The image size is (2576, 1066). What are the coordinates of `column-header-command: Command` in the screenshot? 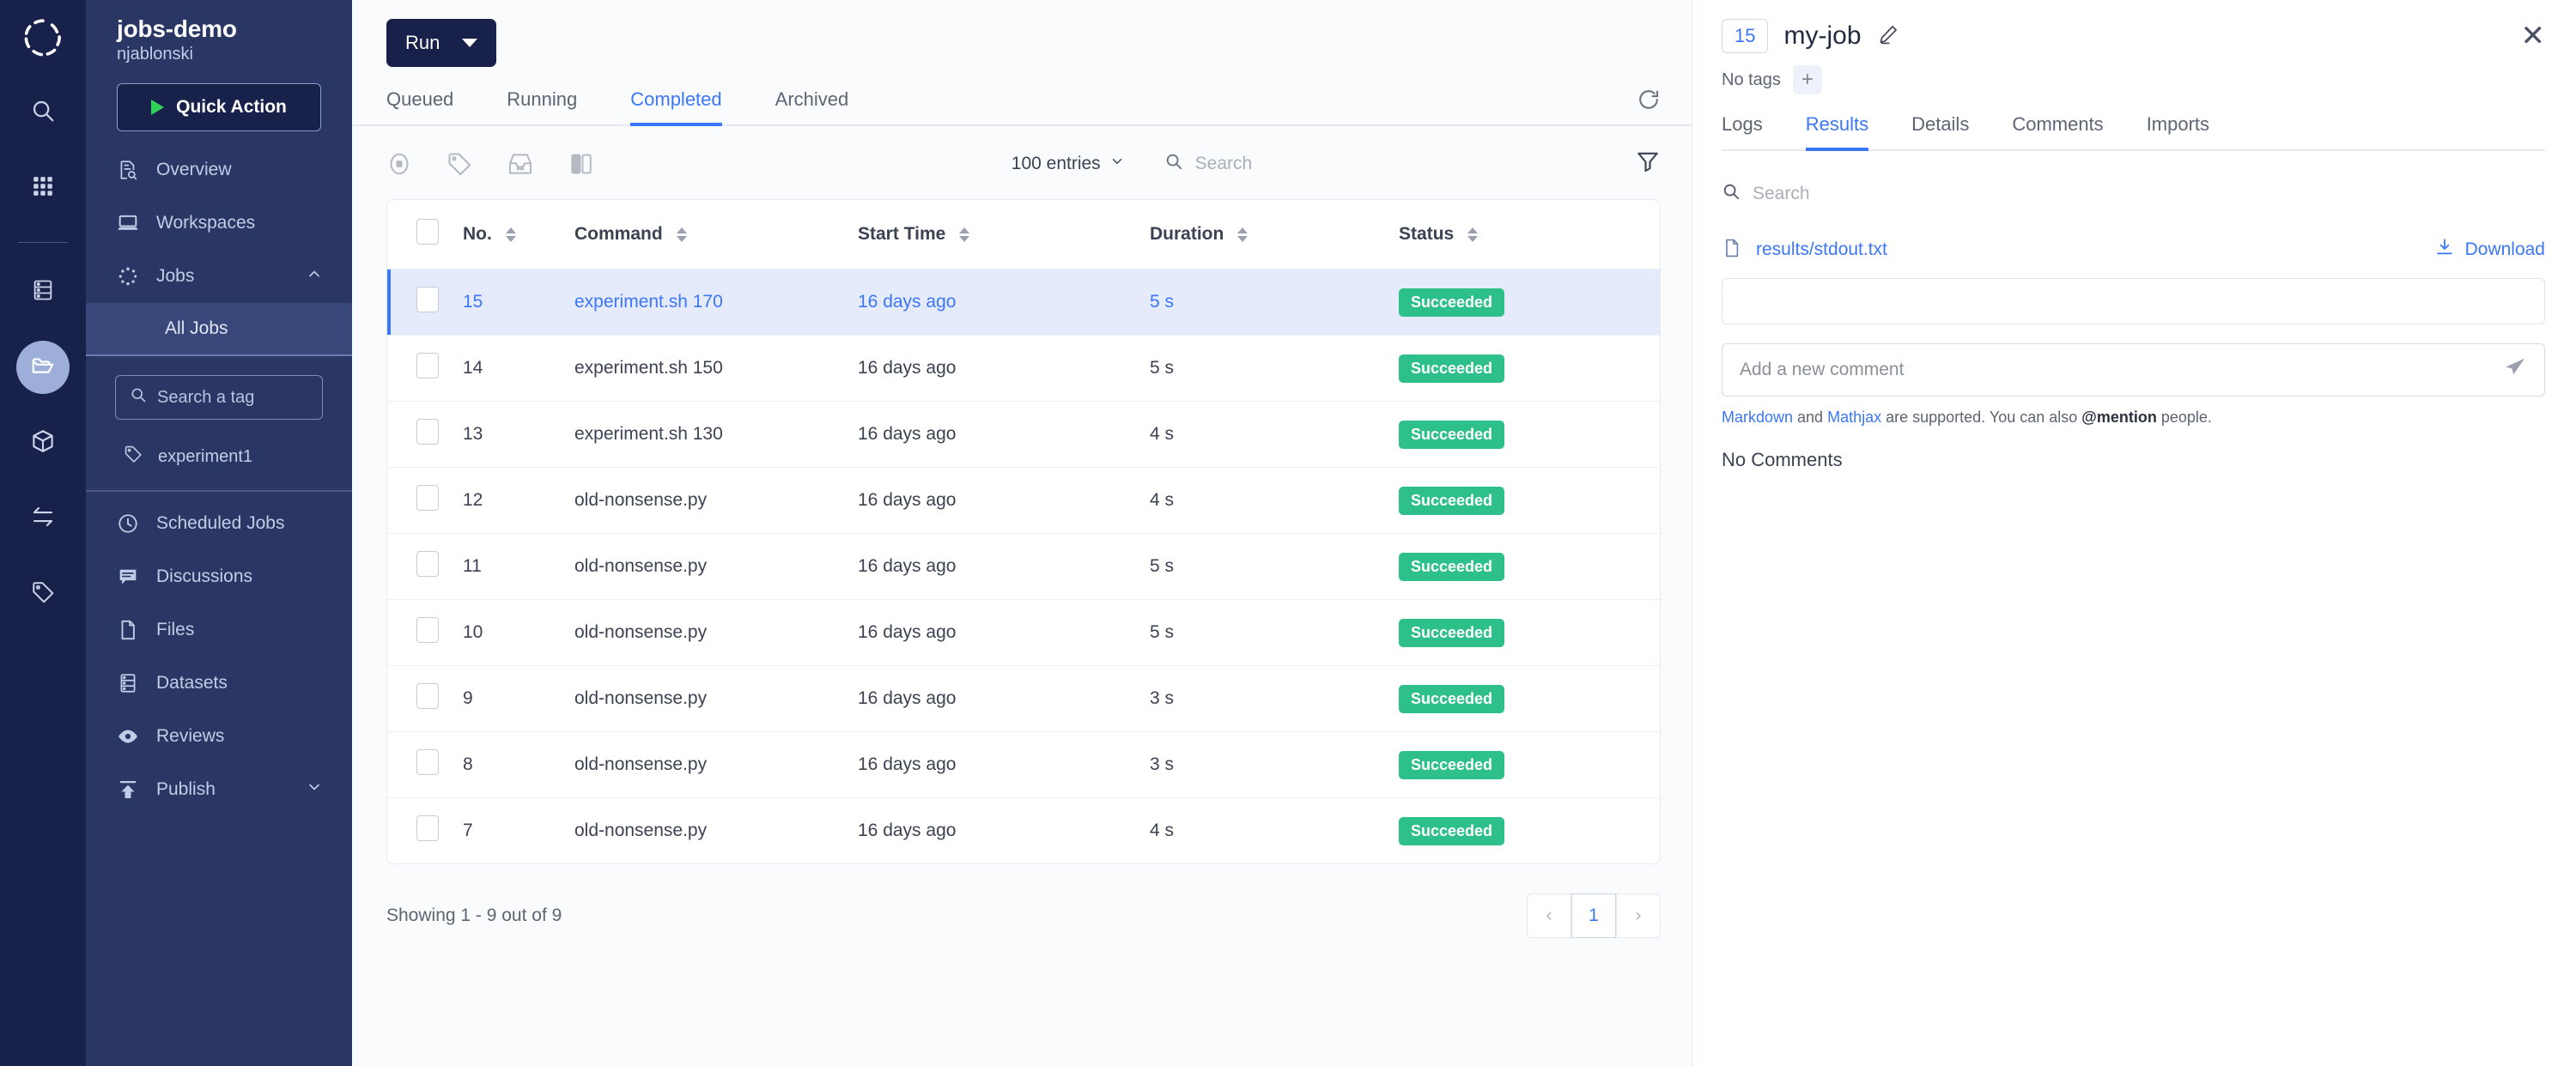 It's located at (716, 235).